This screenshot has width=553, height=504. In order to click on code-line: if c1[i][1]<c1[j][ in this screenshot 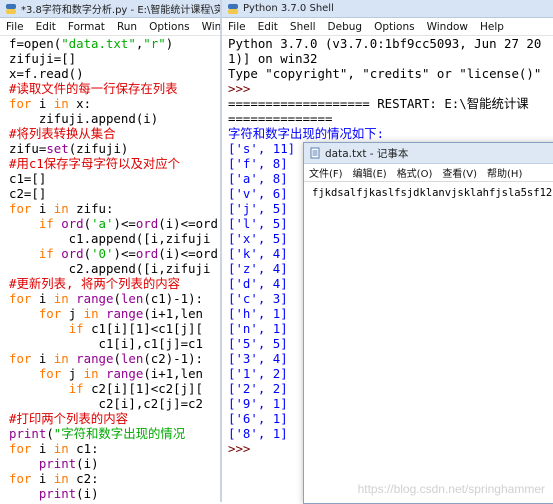, I will do `click(135, 328)`.